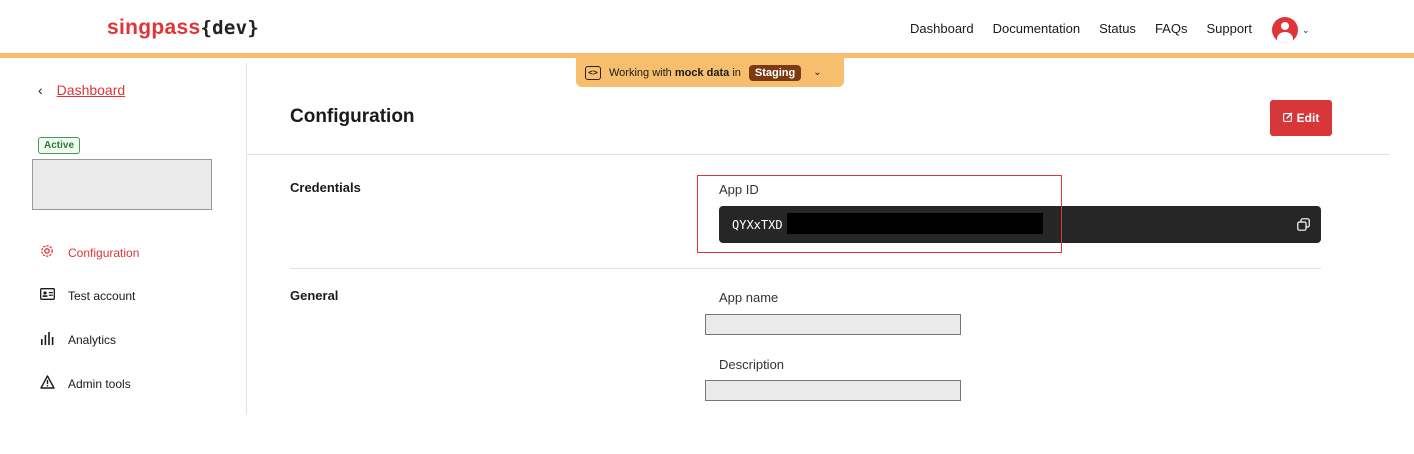  Describe the element at coordinates (104, 252) in the screenshot. I see `sidebar-item-label: Configuration` at that location.